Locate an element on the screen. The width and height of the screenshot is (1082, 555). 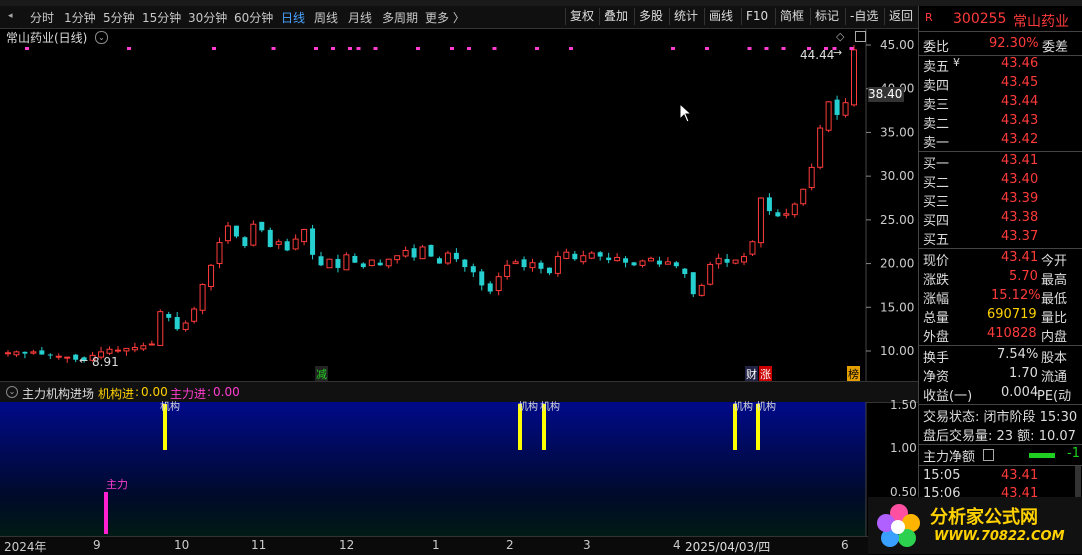
bid5-price: 43.37 is located at coordinates (1020, 236).